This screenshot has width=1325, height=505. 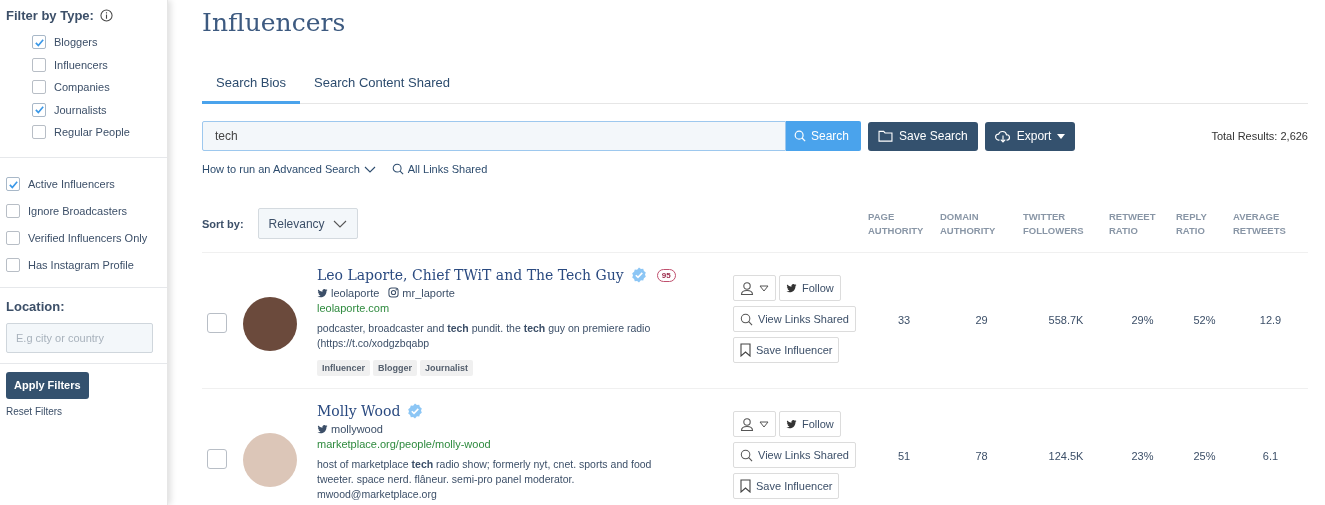 What do you see at coordinates (1133, 223) in the screenshot?
I see `column-header: RETWEET RATIO` at bounding box center [1133, 223].